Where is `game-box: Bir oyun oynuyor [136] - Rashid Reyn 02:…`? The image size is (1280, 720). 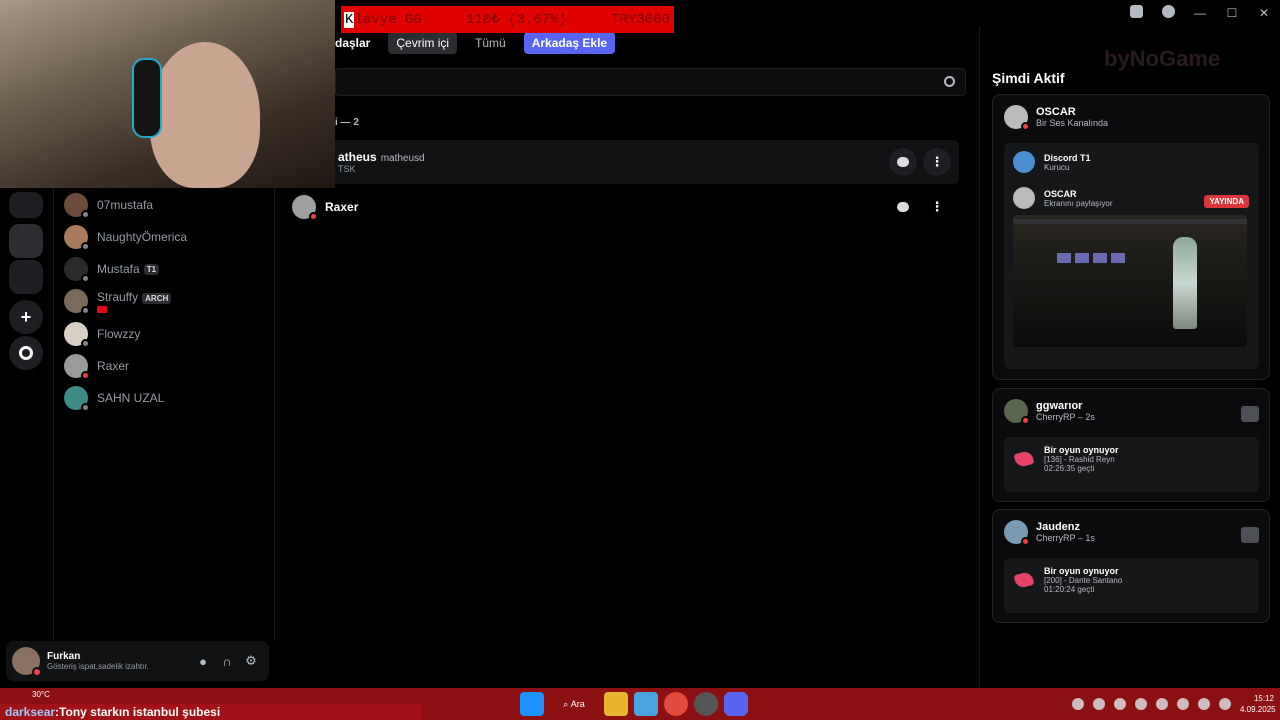
game-box: Bir oyun oynuyor [136] - Rashid Reyn 02:… is located at coordinates (1131, 464).